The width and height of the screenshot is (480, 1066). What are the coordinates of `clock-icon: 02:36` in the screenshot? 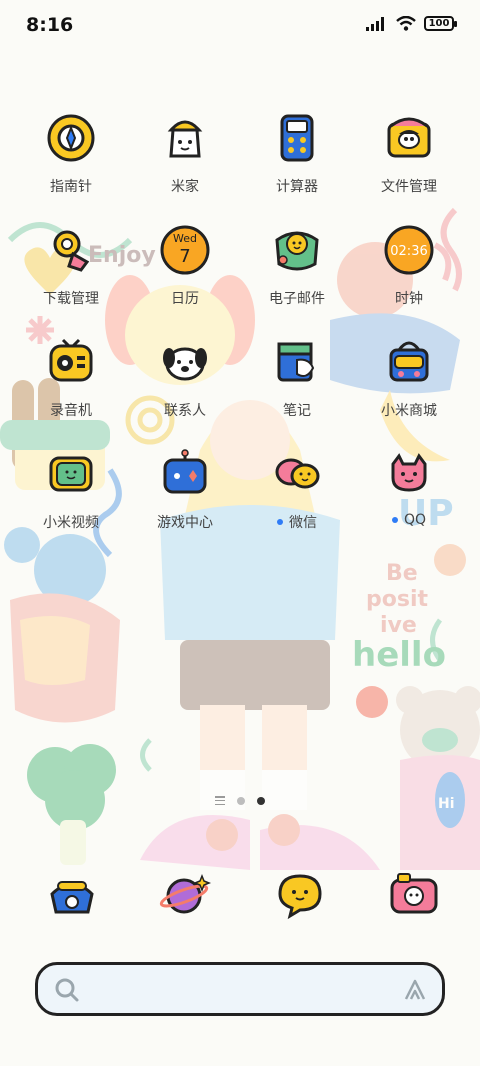 It's located at (409, 250).